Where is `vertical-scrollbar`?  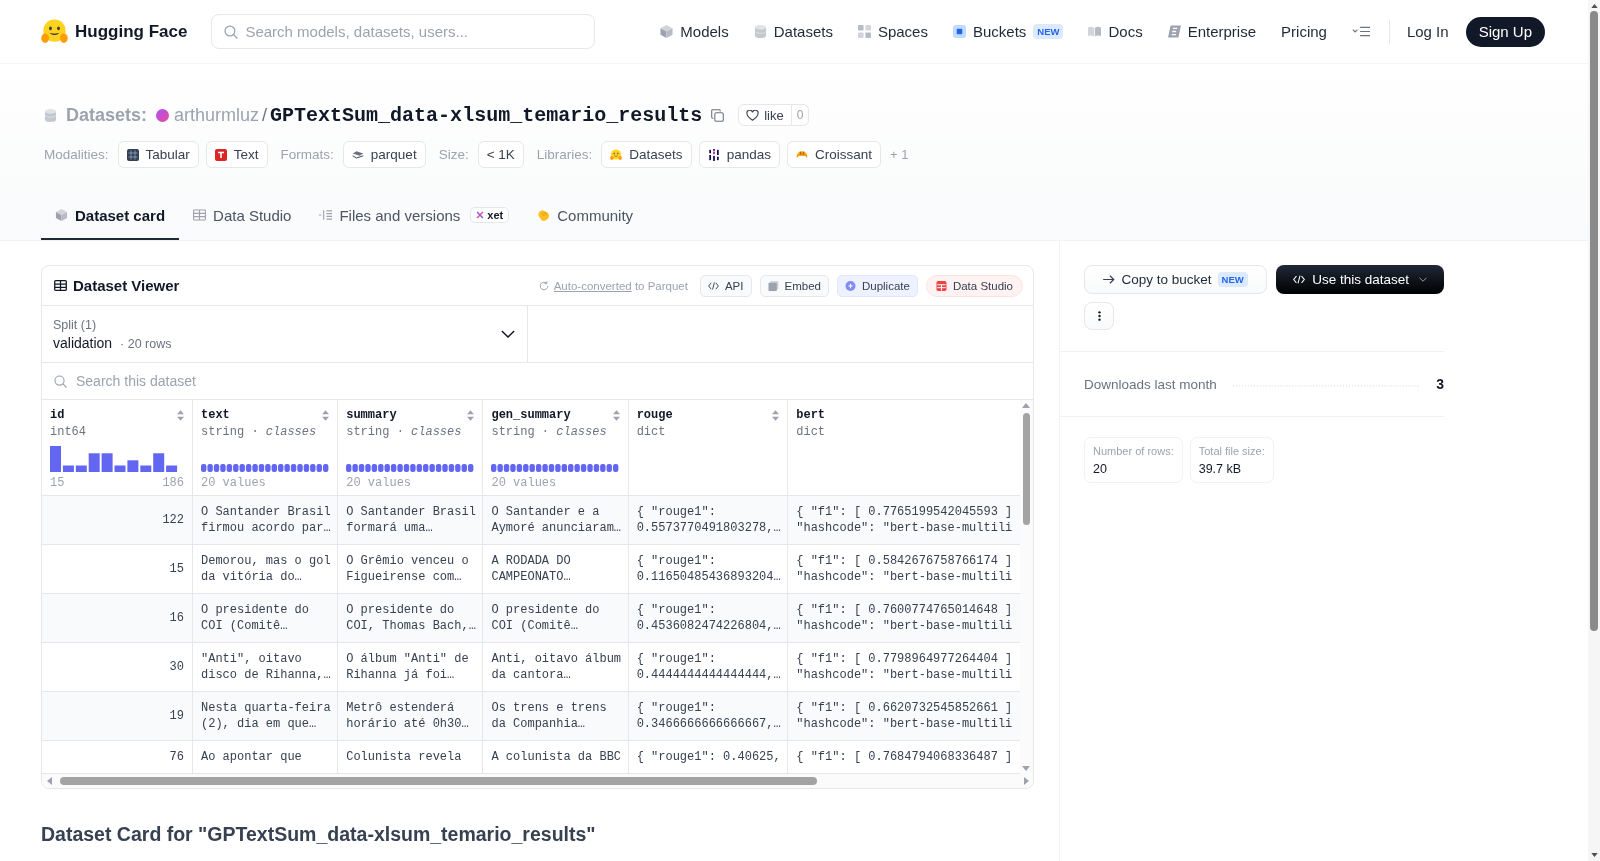 vertical-scrollbar is located at coordinates (1026, 587).